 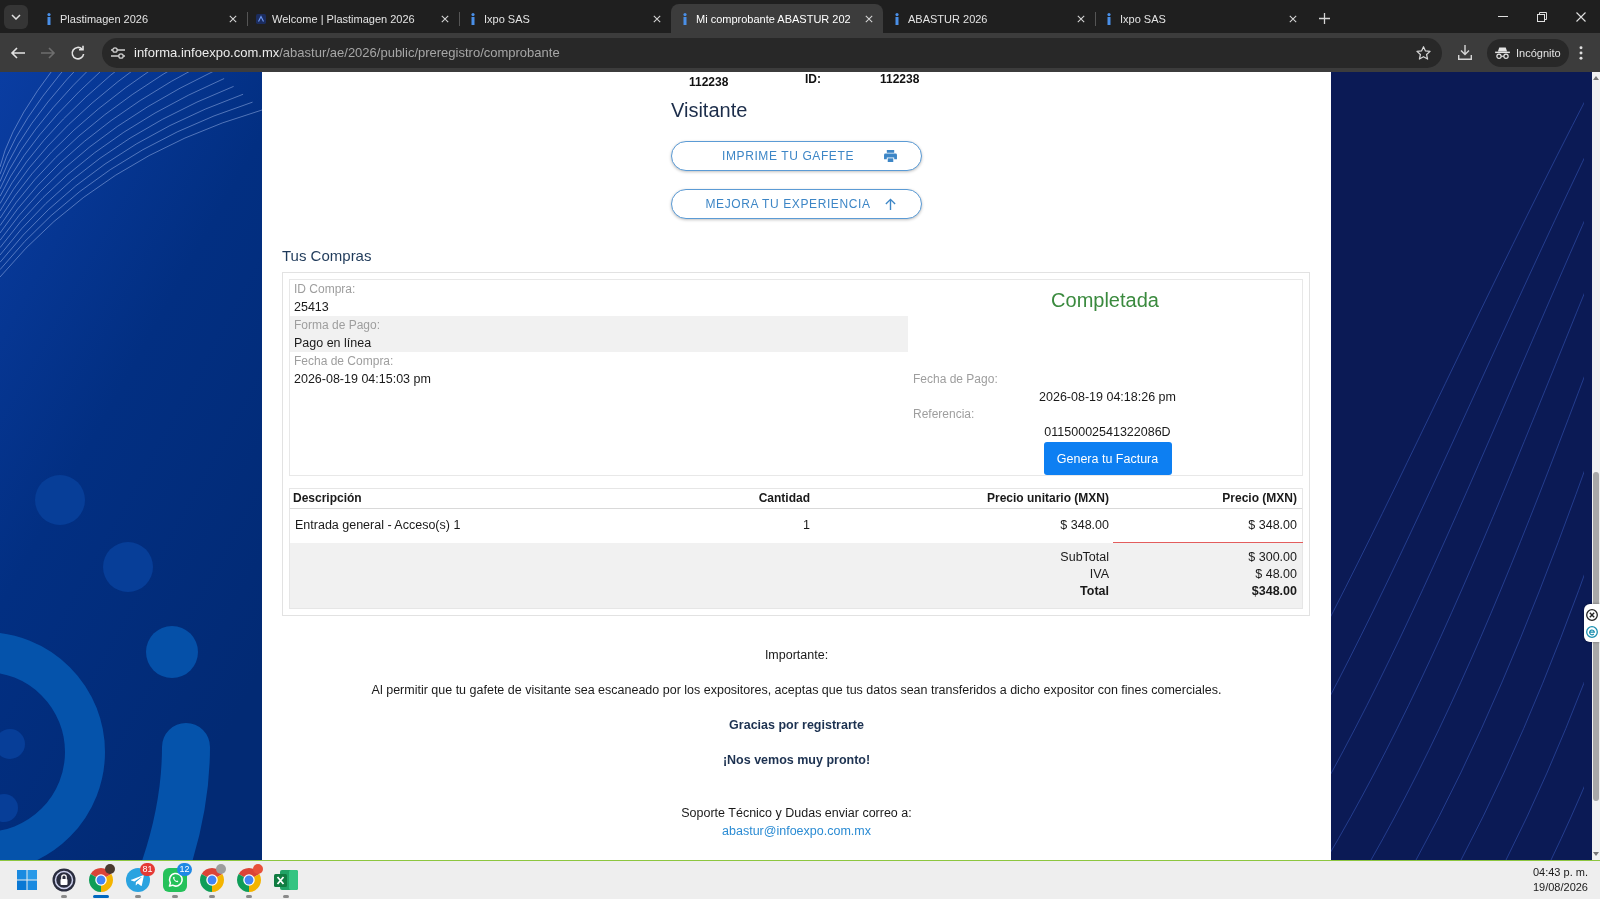 What do you see at coordinates (1528, 52) in the screenshot?
I see `incognito-button: Incógnito` at bounding box center [1528, 52].